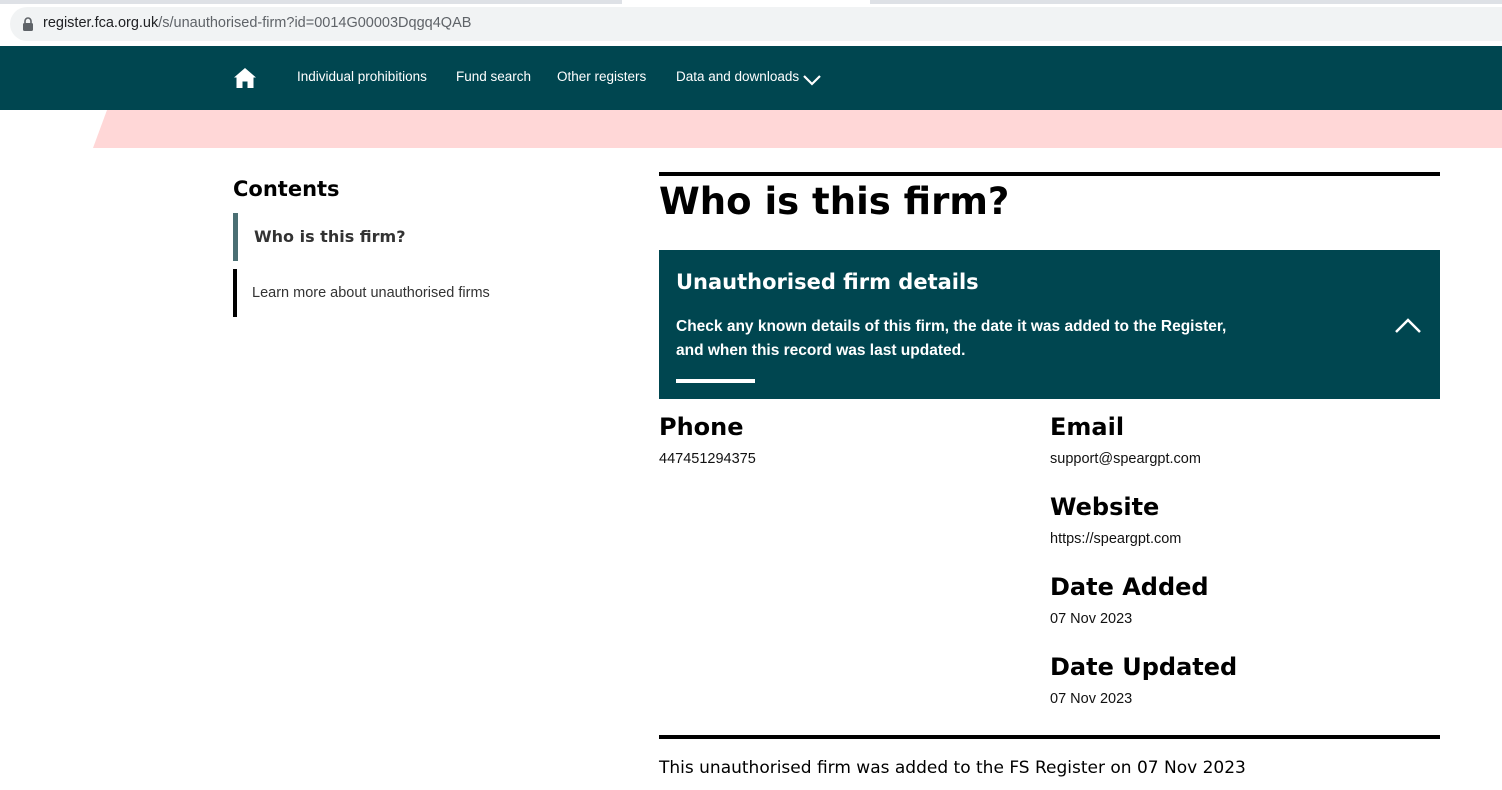  Describe the element at coordinates (707, 459) in the screenshot. I see `phone-value: 447451294375` at that location.